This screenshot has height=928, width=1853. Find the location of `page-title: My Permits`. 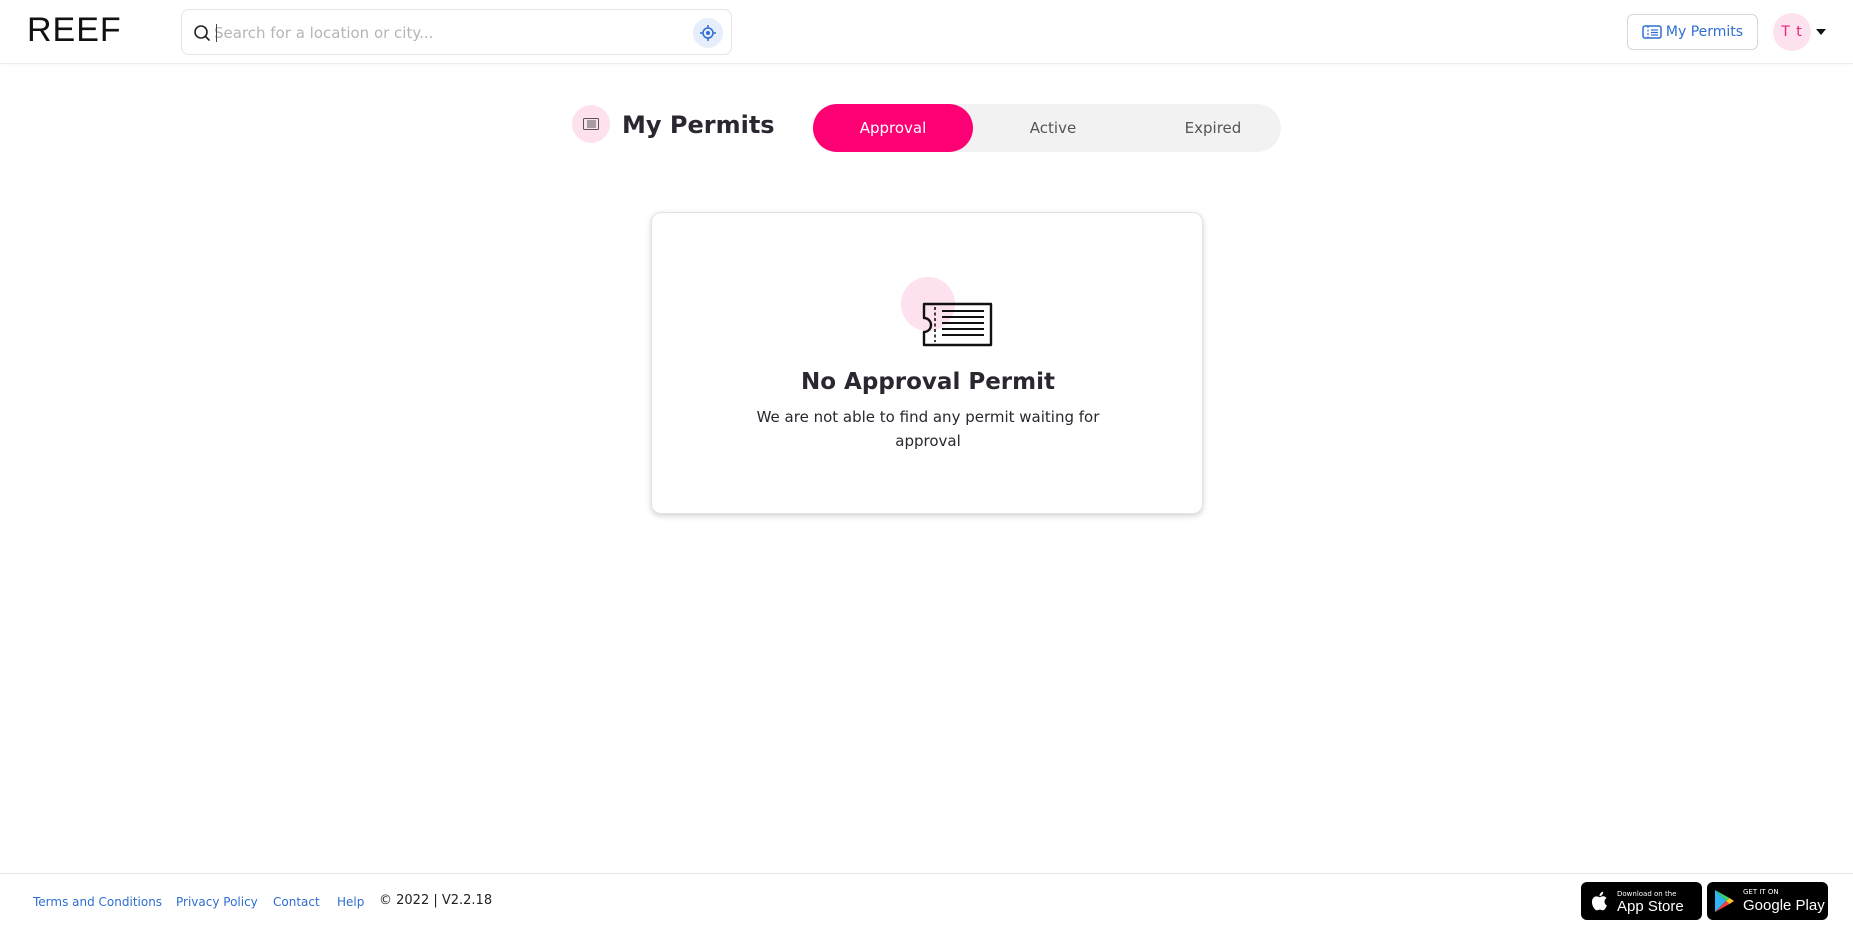

page-title: My Permits is located at coordinates (698, 125).